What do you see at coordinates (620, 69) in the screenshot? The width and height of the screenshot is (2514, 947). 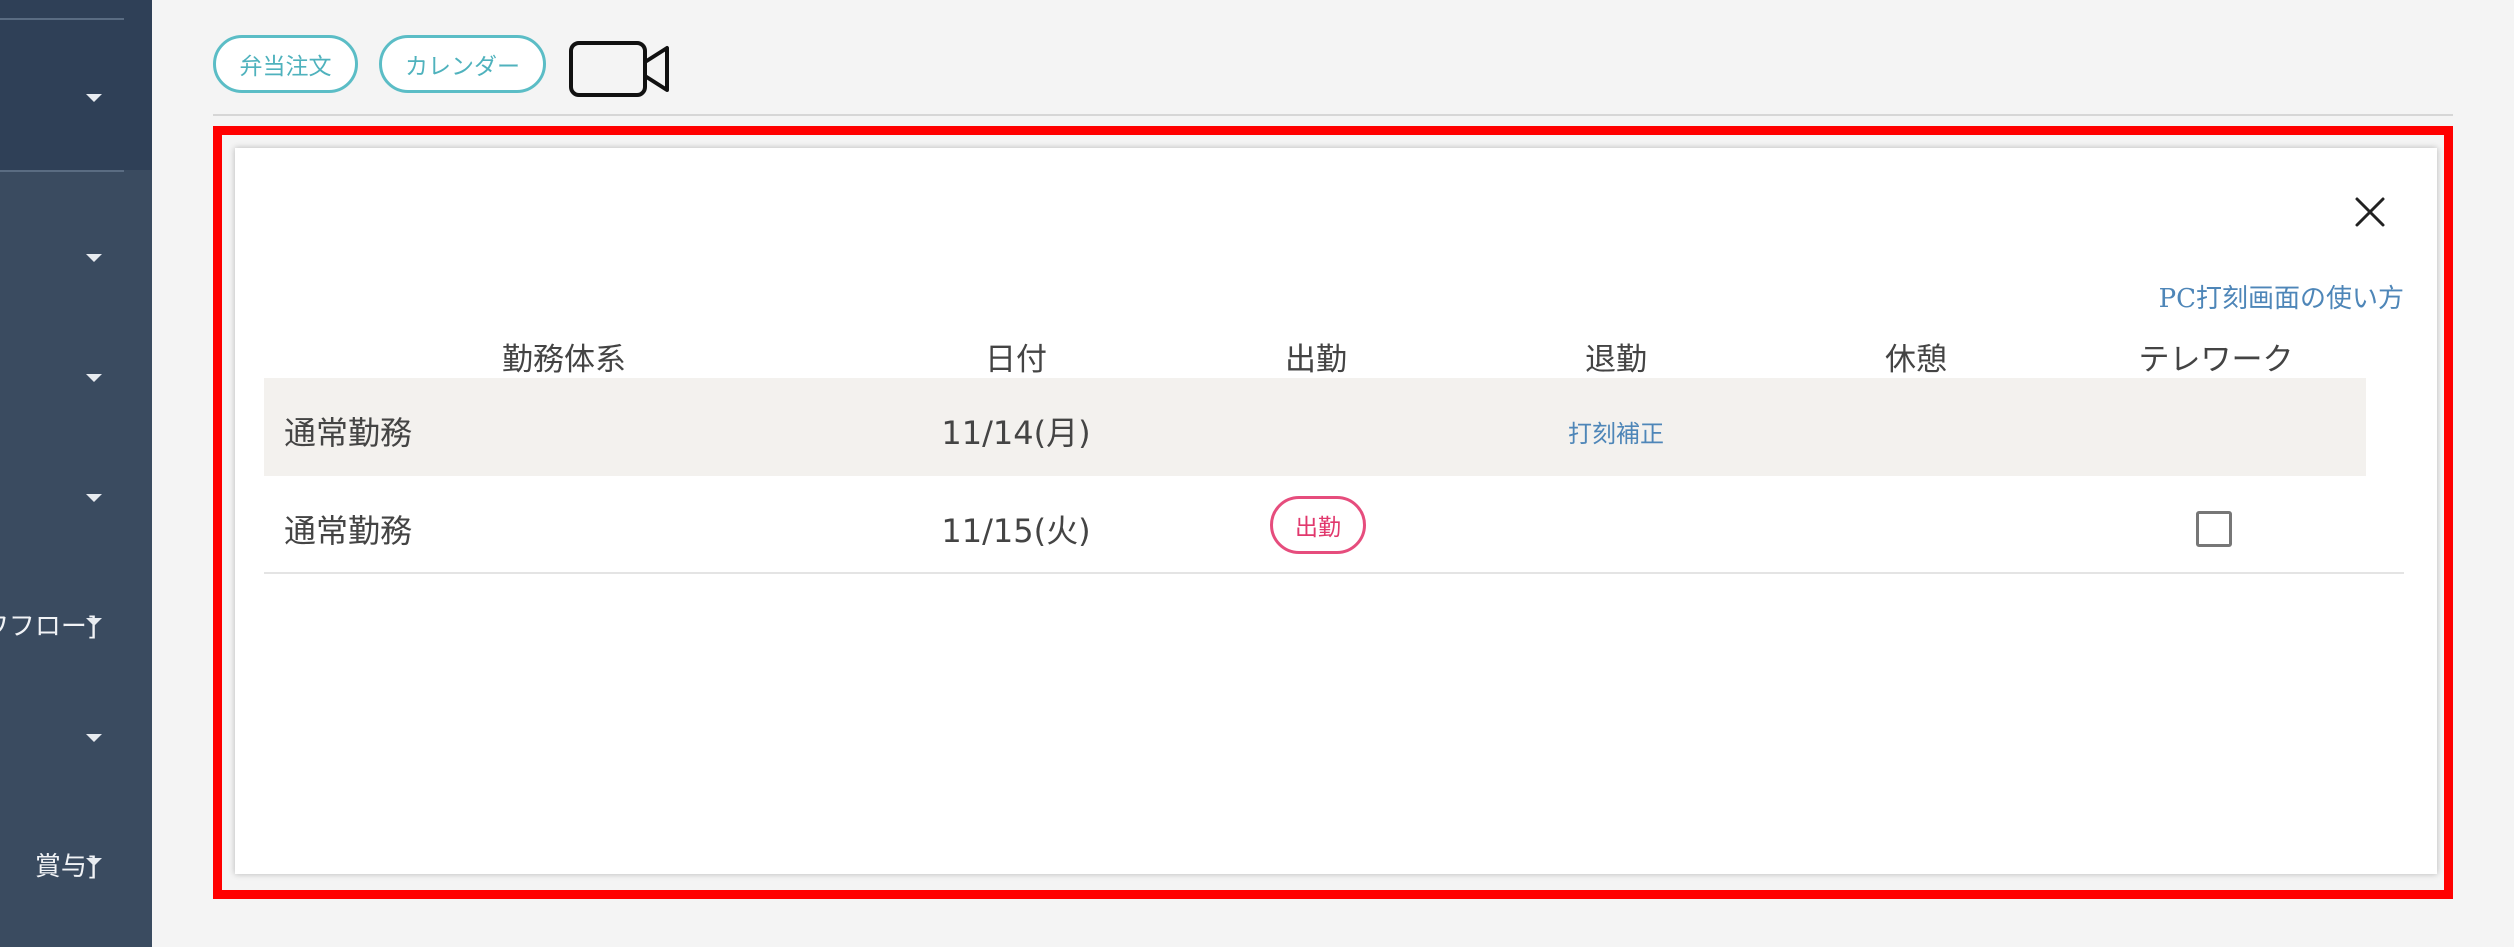 I see `video-camera-icon` at bounding box center [620, 69].